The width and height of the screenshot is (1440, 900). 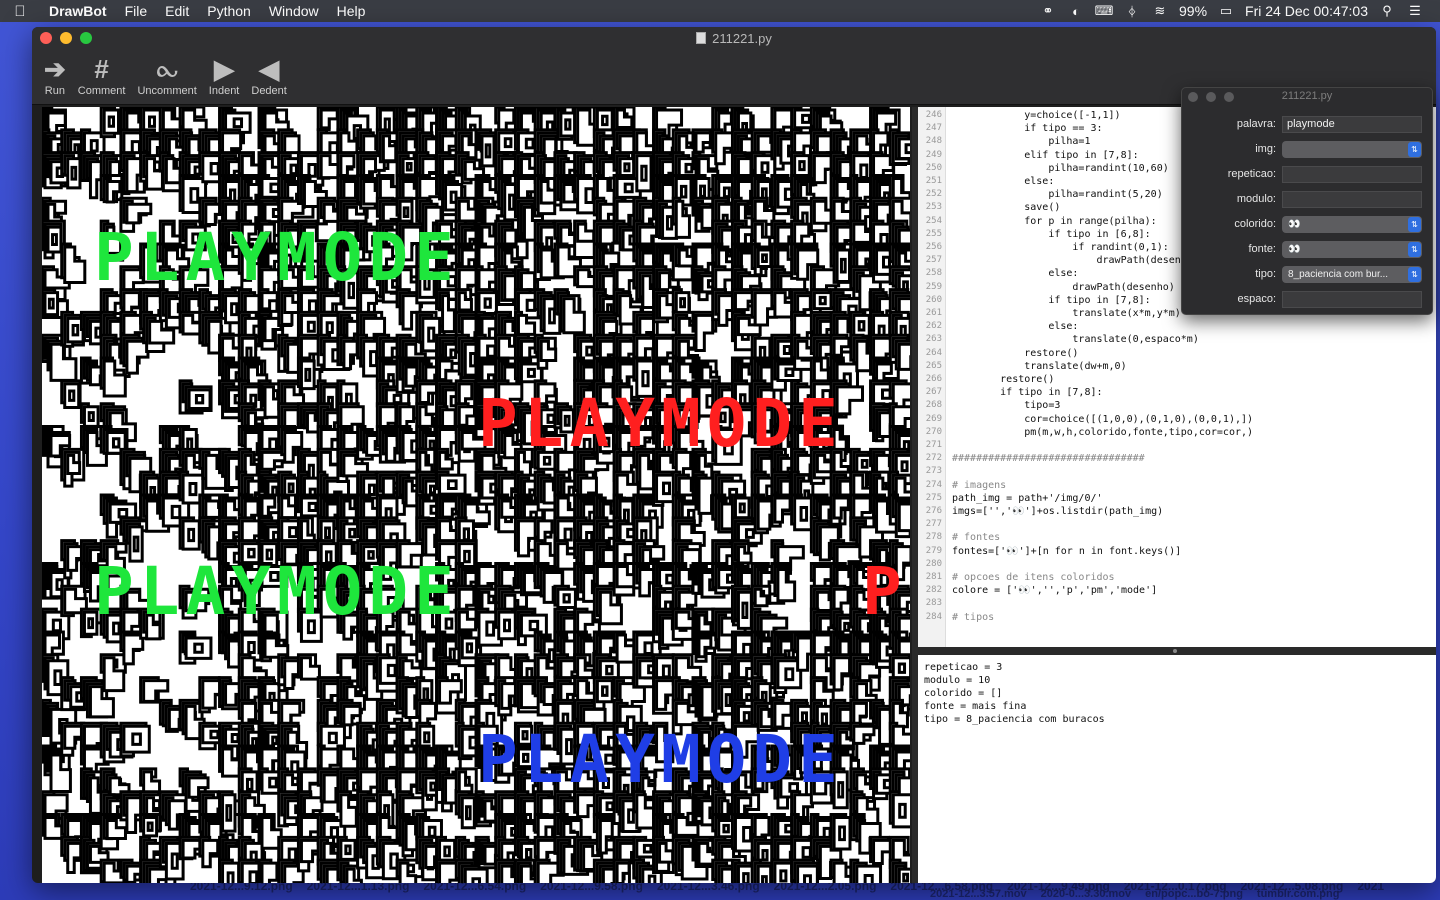 I want to click on menu-help: Help, so click(x=351, y=11).